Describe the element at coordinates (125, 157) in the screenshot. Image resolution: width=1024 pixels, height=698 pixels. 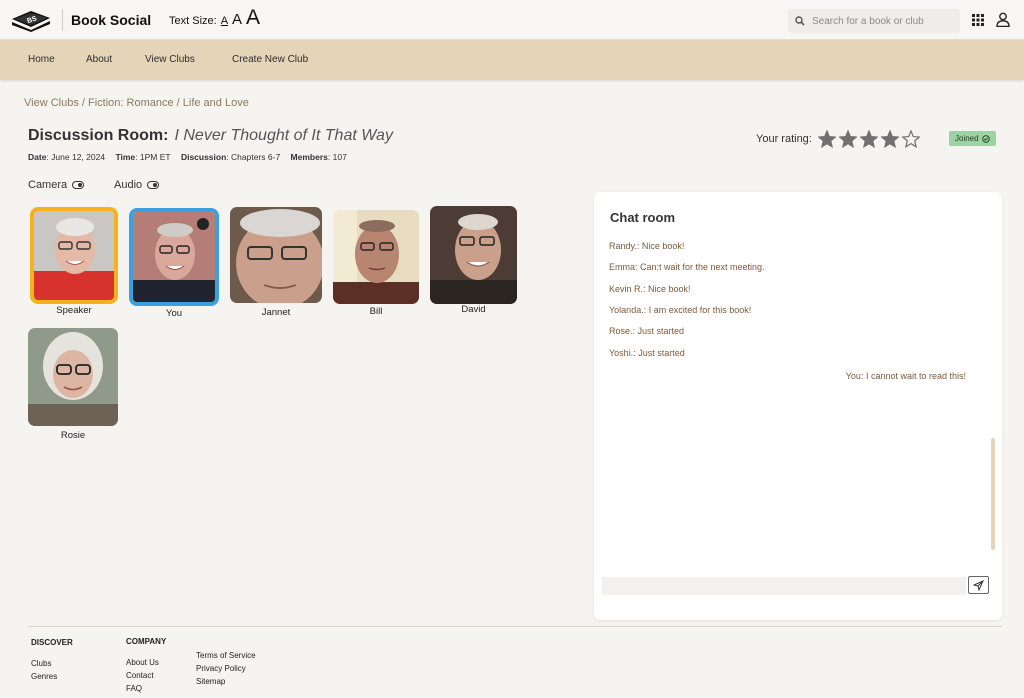
I see `time-label: Time` at that location.